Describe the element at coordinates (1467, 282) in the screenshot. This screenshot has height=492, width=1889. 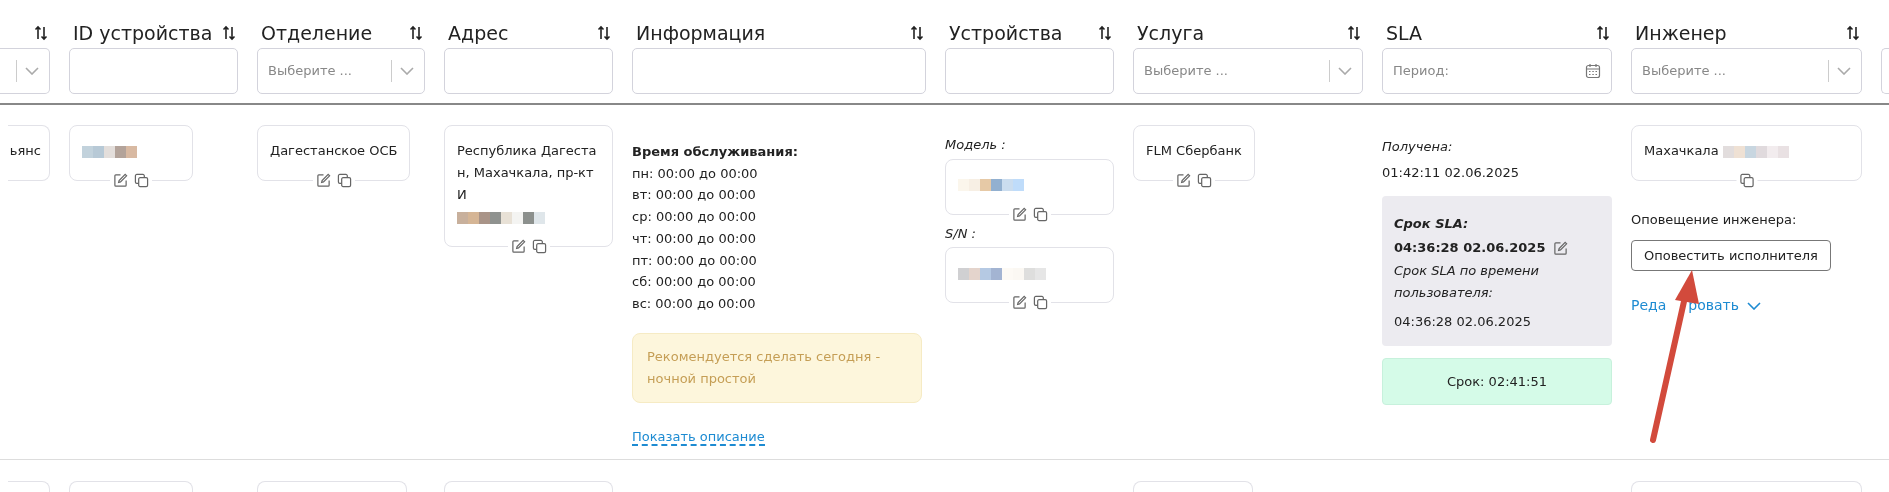
I see `user-deadline-label: Срок SLA по времени пользователя:` at that location.